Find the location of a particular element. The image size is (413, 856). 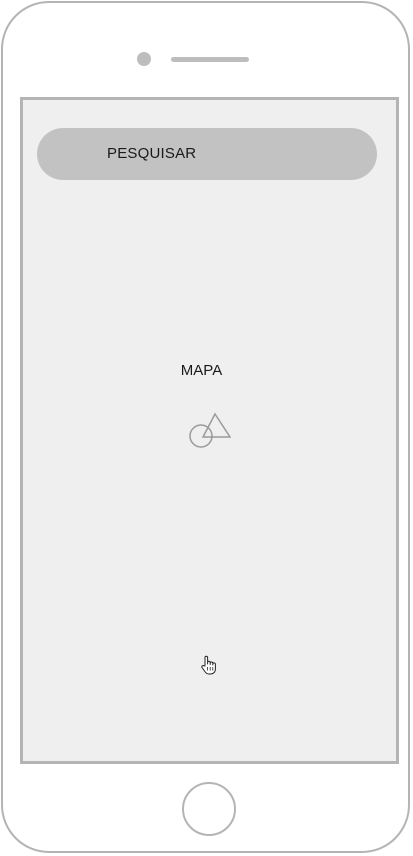

map-label: MAPA is located at coordinates (201, 370).